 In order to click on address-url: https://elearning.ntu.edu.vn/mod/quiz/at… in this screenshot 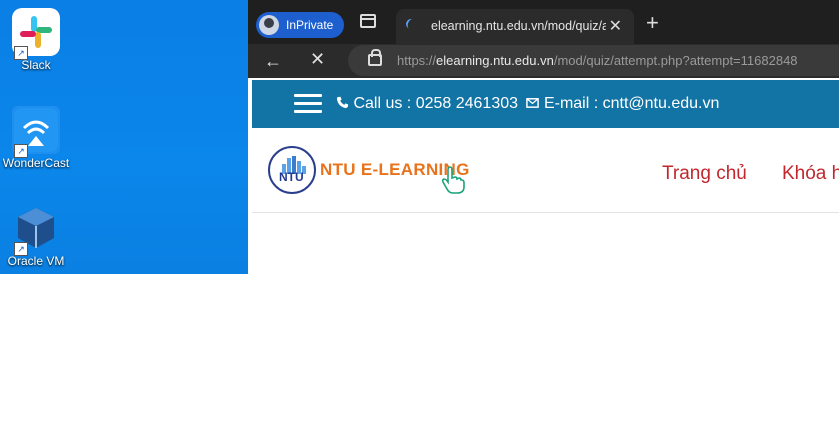, I will do `click(597, 60)`.